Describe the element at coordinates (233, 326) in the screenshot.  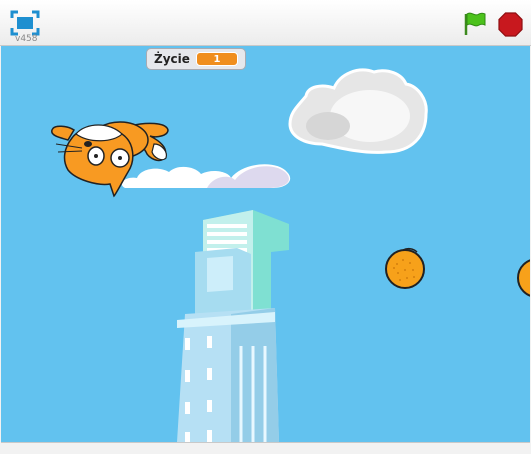
I see `skyscraper` at that location.